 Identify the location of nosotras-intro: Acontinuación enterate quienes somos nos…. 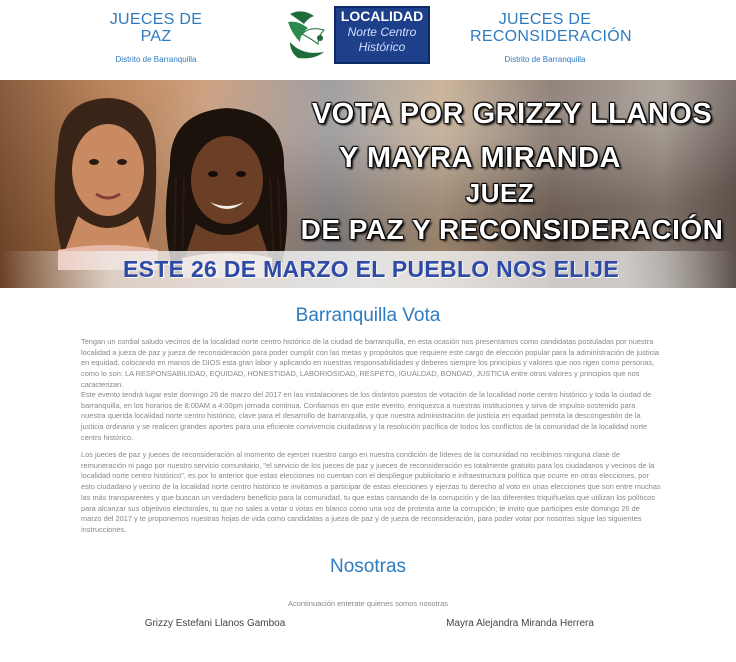
(368, 603).